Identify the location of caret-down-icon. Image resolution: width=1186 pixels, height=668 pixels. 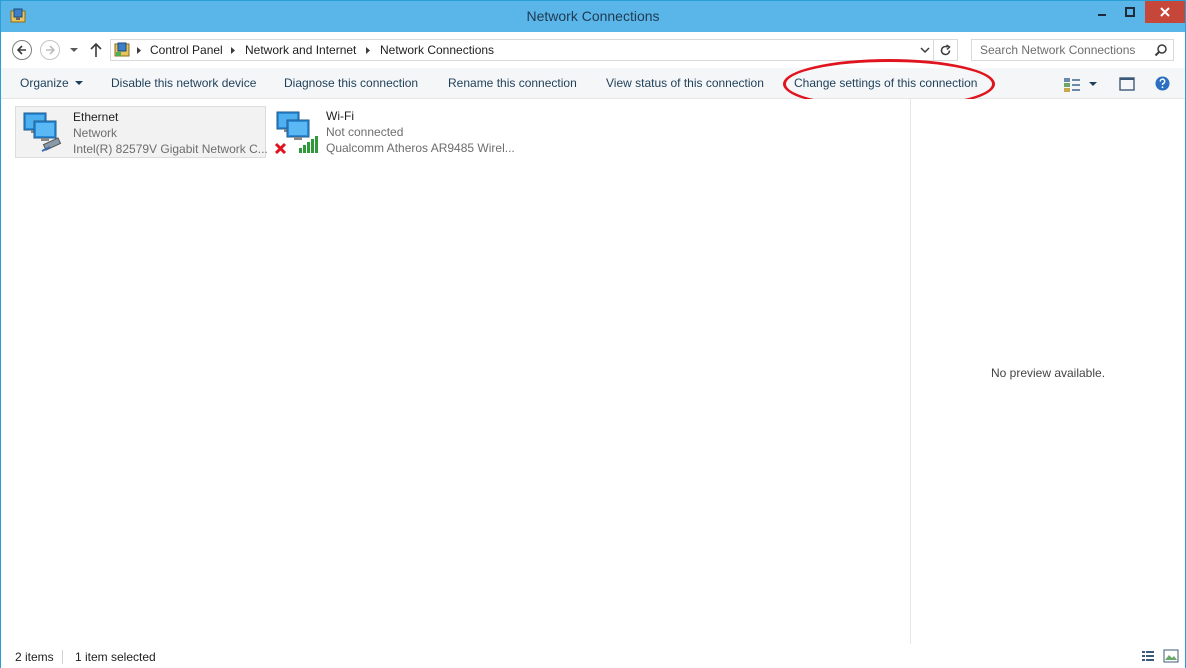
(78, 83).